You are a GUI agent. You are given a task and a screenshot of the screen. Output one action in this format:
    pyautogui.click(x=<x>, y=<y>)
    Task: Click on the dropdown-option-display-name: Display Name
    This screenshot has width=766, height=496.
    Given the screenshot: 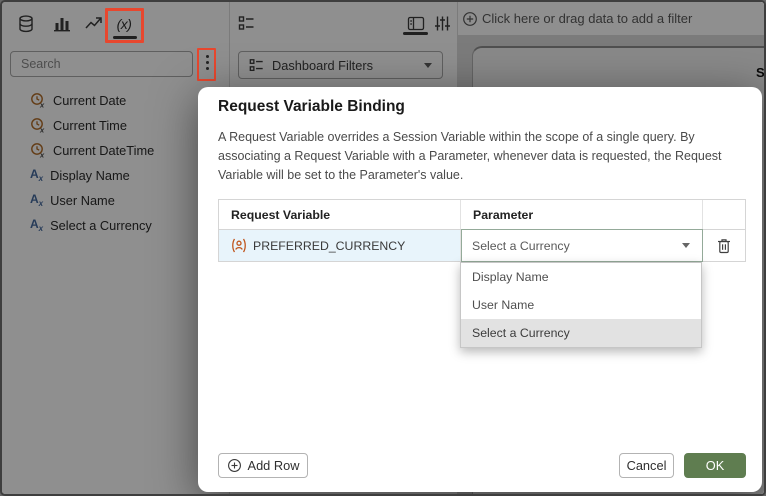 What is the action you would take?
    pyautogui.click(x=581, y=277)
    